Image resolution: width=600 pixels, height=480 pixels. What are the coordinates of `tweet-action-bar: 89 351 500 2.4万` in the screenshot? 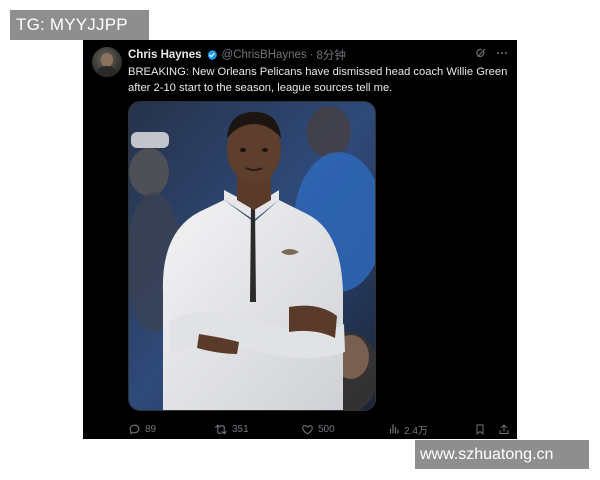 It's located at (321, 429).